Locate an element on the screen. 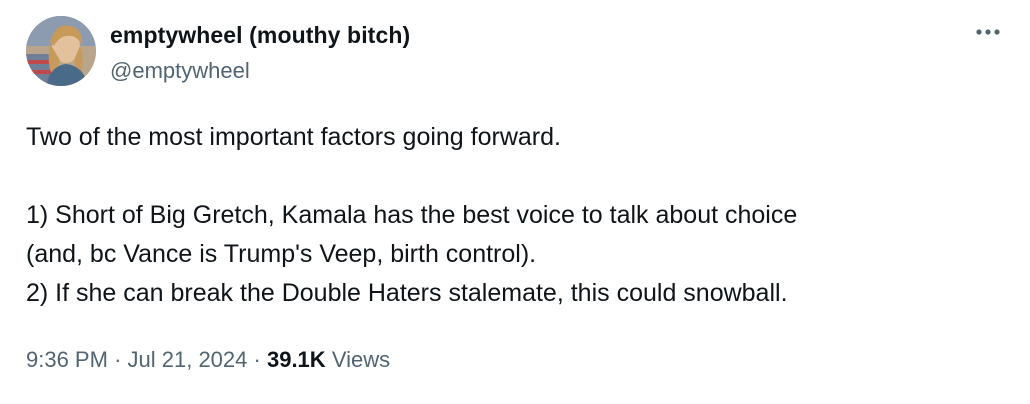  tweet-date: Jul 21, 2024 is located at coordinates (188, 359).